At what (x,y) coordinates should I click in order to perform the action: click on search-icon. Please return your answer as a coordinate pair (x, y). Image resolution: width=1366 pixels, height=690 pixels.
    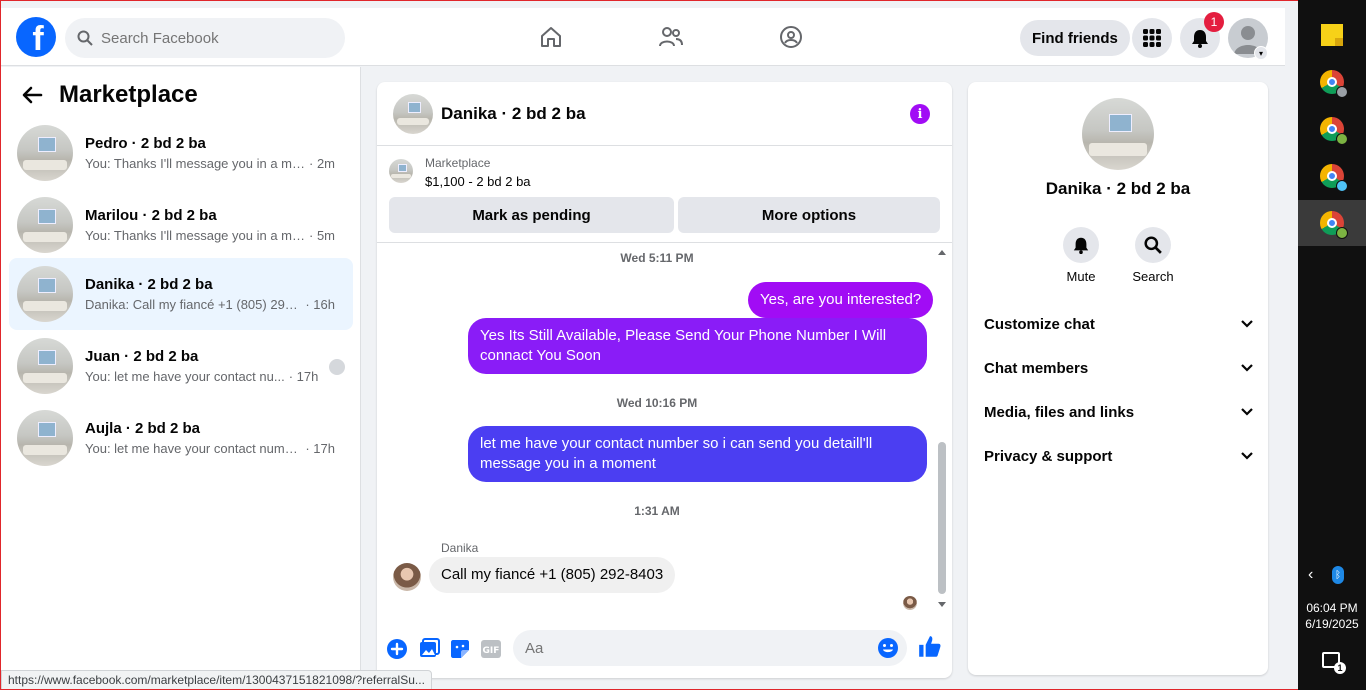
    Looking at the image, I should click on (1153, 245).